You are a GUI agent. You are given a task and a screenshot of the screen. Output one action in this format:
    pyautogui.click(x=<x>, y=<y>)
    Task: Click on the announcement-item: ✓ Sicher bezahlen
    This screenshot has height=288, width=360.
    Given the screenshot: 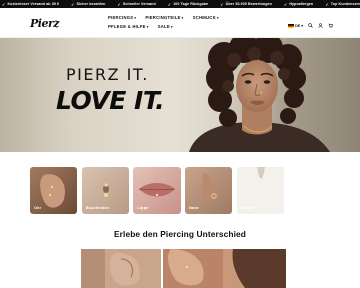 What is the action you would take?
    pyautogui.click(x=88, y=4)
    